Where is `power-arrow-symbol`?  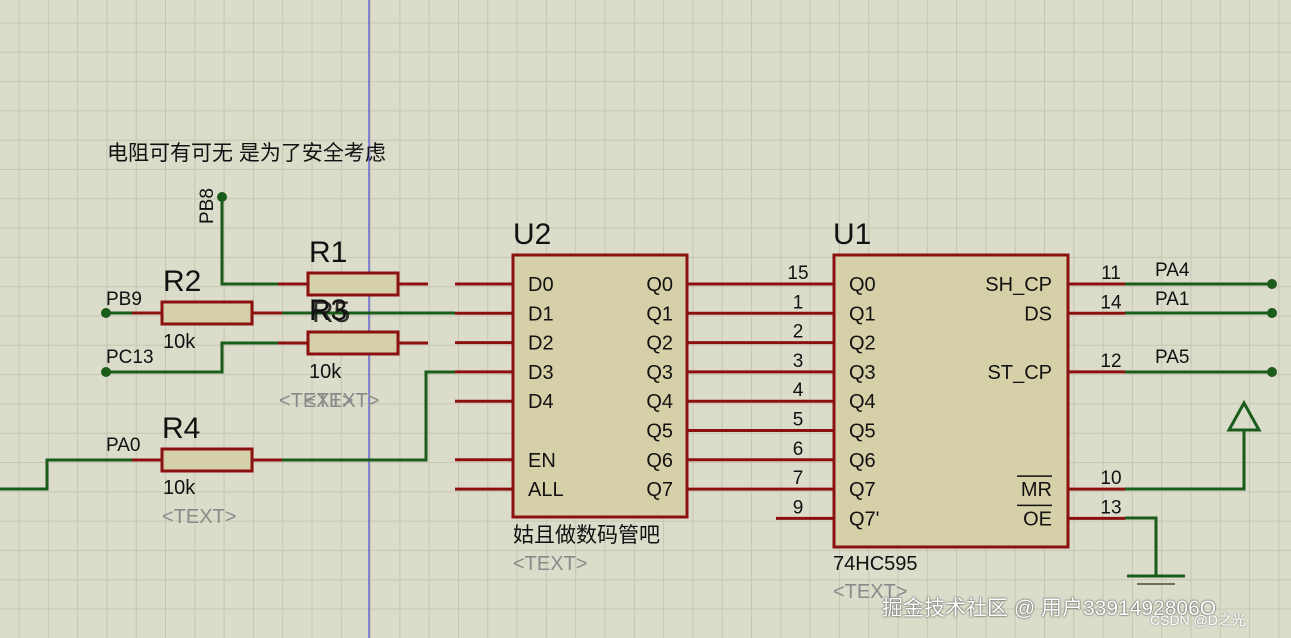
power-arrow-symbol is located at coordinates (1244, 415).